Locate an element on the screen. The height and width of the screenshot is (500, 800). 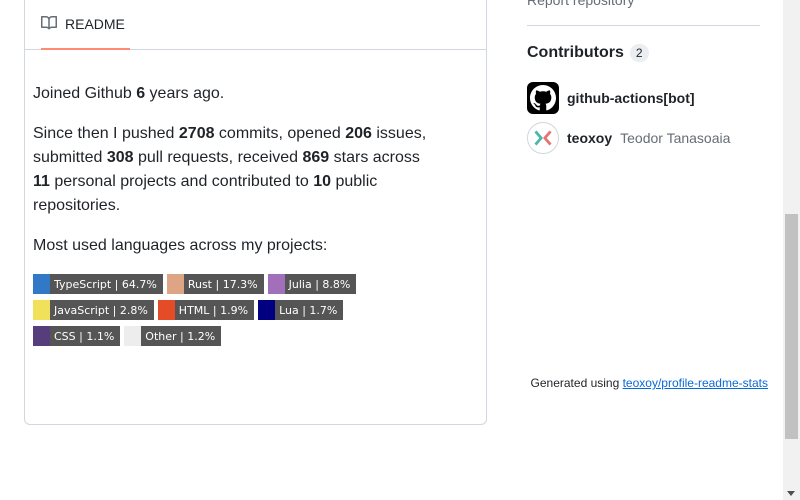
language-badge: HTML | 1.9% is located at coordinates (206, 310).